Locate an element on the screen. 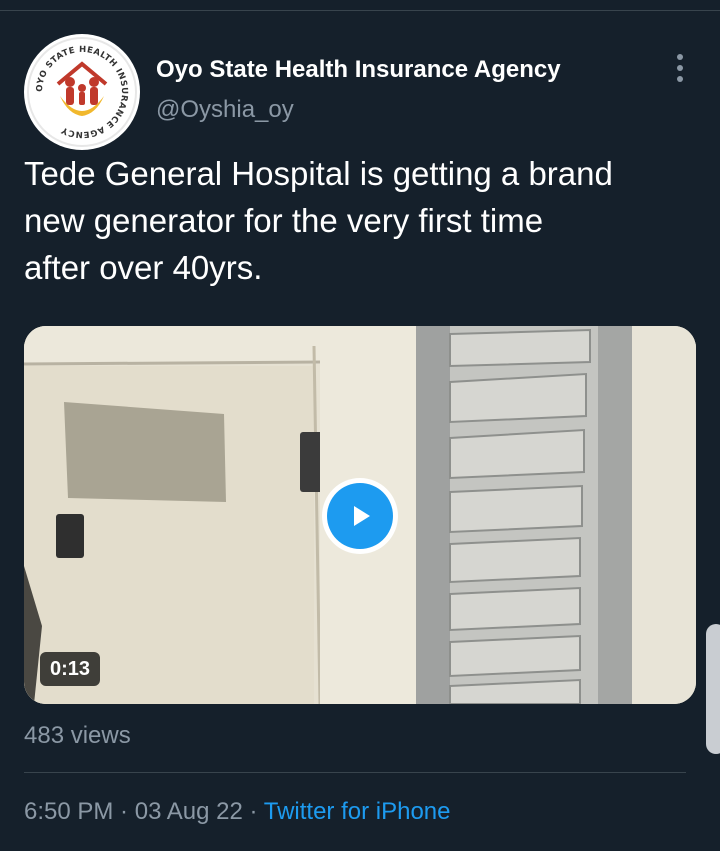  agency-logo-icon: OYO STATE HEALTH INSURANCE AGENCY is located at coordinates (82, 92).